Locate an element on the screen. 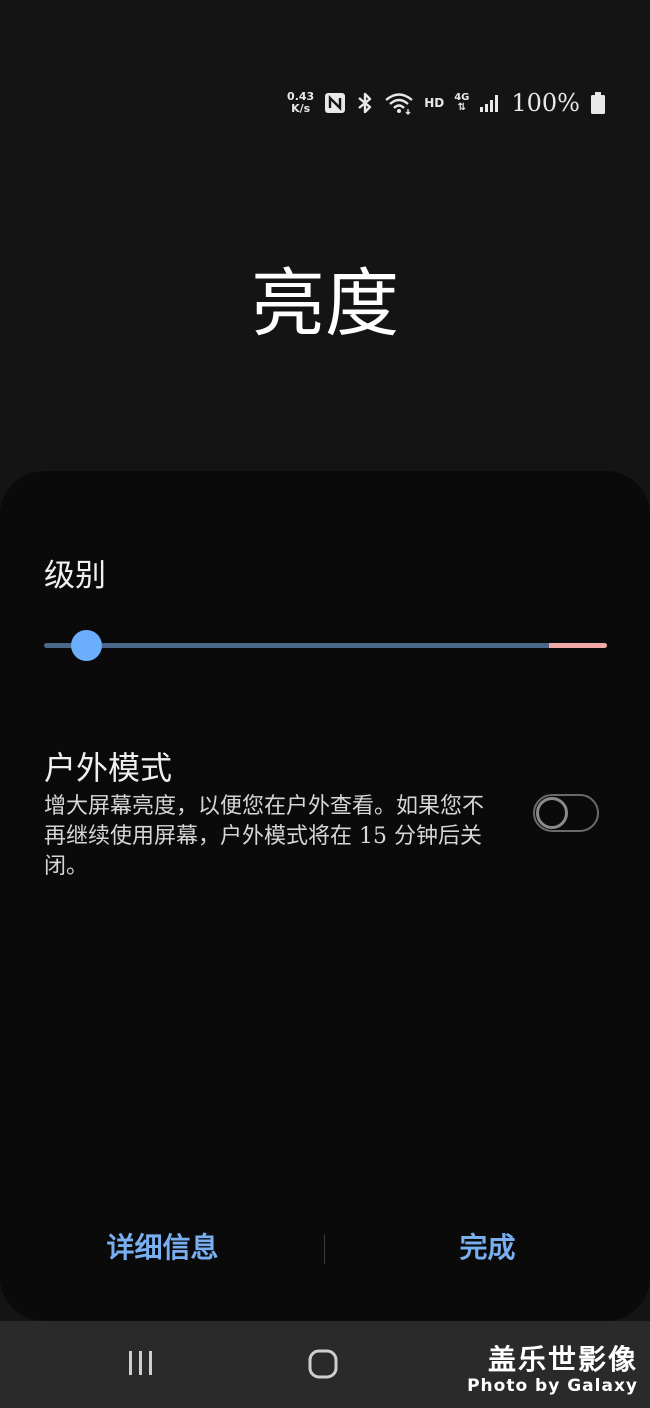  network-speed: 0.43 K/s is located at coordinates (300, 103).